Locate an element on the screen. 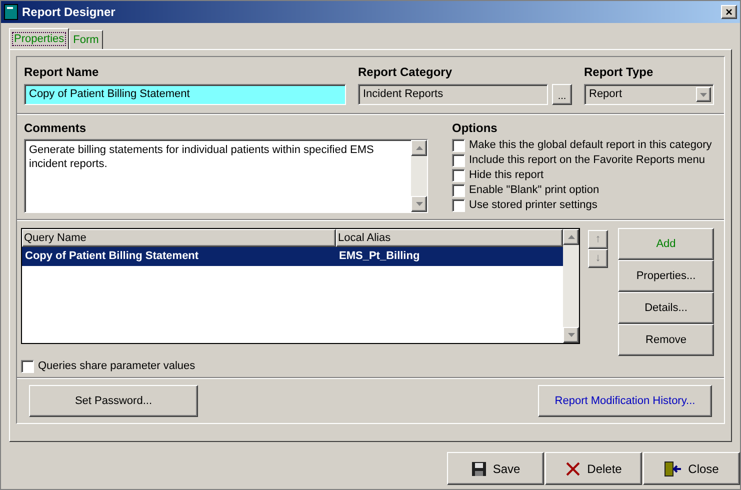  table-cell-text: EMS_Pt_Billing is located at coordinates (379, 256).